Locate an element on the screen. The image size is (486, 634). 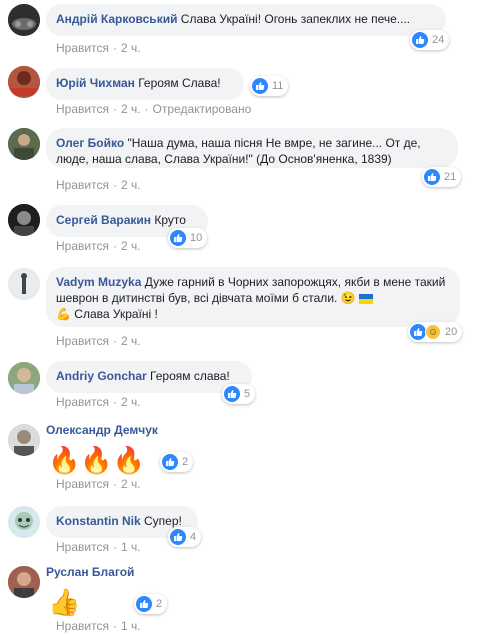
comment-bubble: Юрій Чихман Героям Слава! is located at coordinates (145, 84).